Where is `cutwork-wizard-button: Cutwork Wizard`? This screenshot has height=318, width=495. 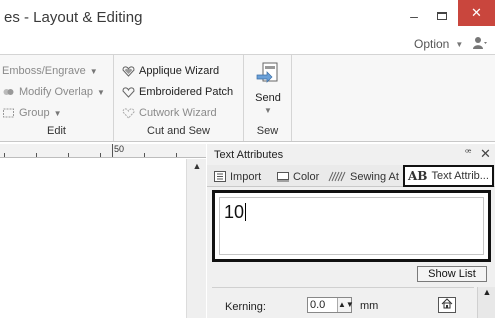 cutwork-wizard-button: Cutwork Wizard is located at coordinates (169, 113).